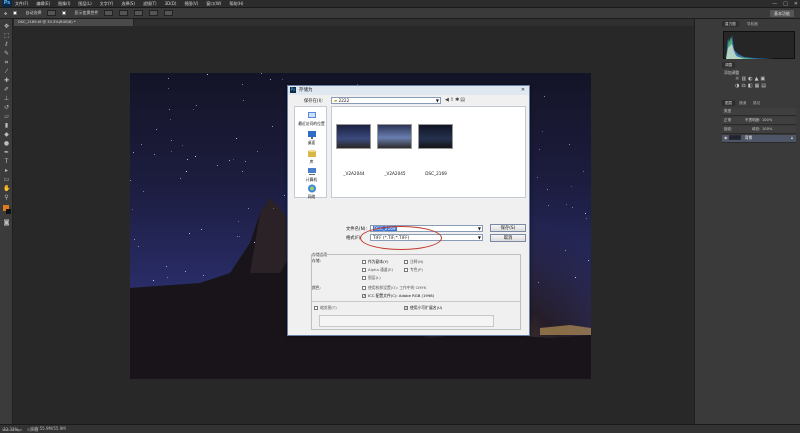 The height and width of the screenshot is (433, 800). What do you see at coordinates (6, 89) in the screenshot?
I see `brush-icon: ✐` at bounding box center [6, 89].